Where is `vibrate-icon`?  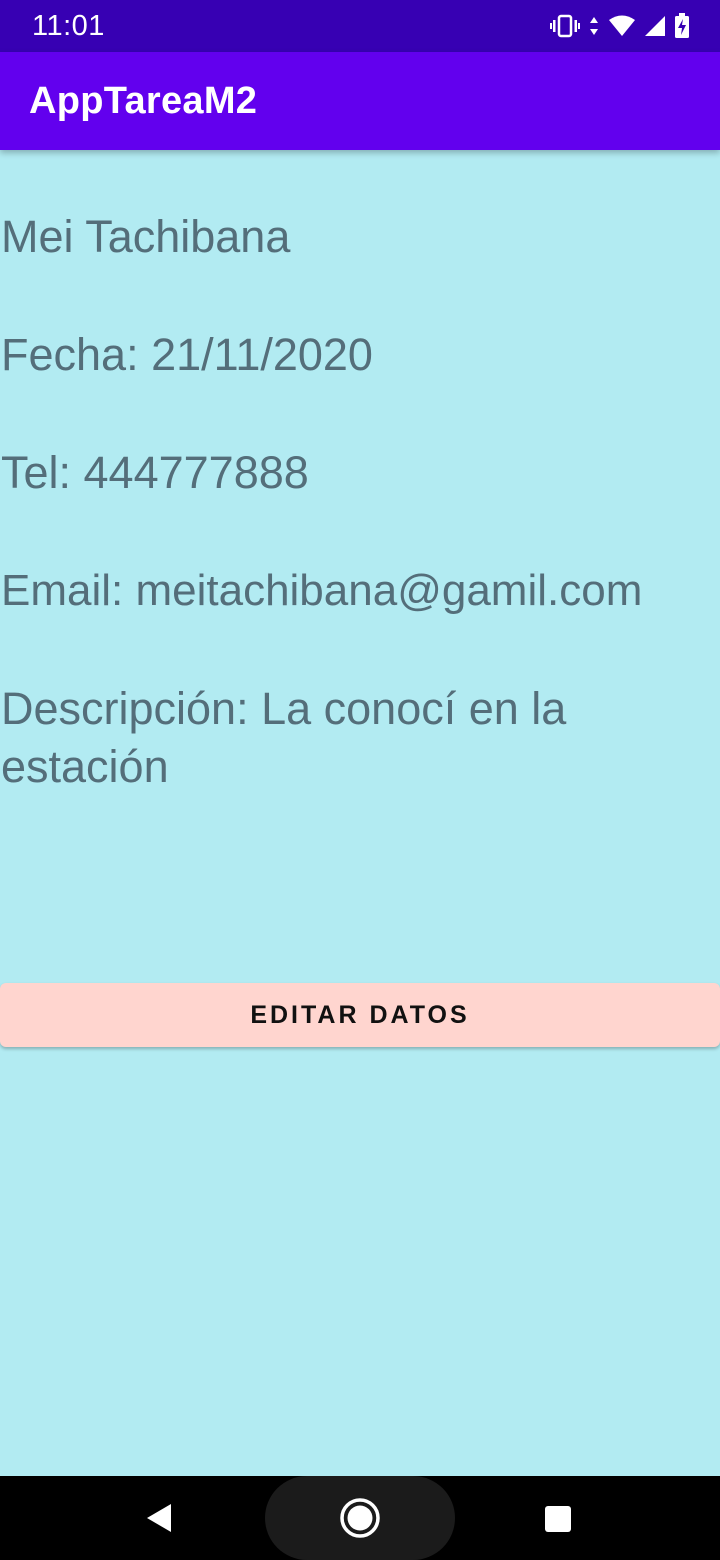 vibrate-icon is located at coordinates (565, 26).